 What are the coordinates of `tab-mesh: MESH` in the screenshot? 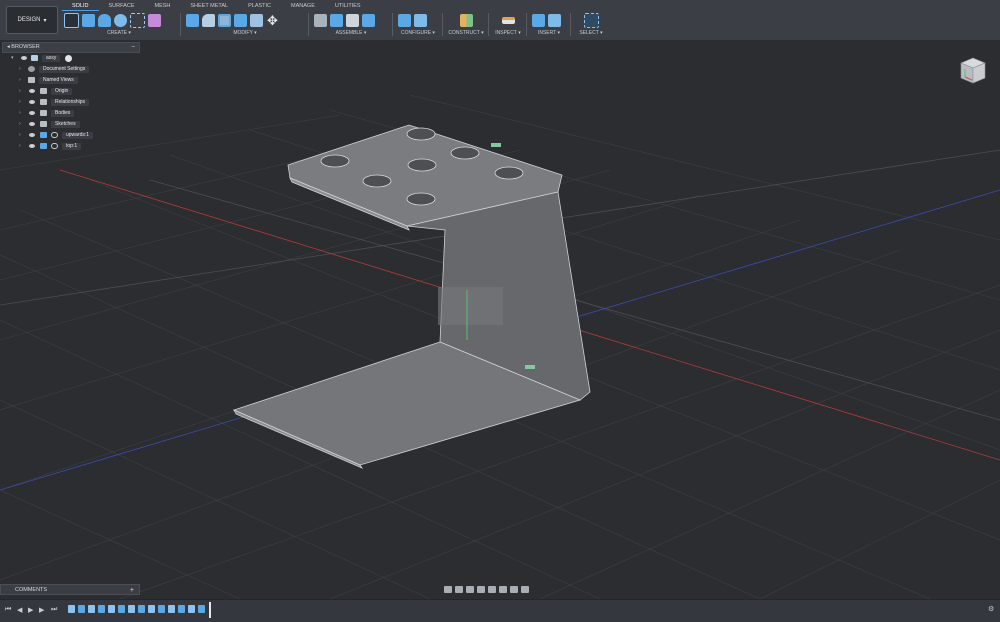 It's located at (163, 5).